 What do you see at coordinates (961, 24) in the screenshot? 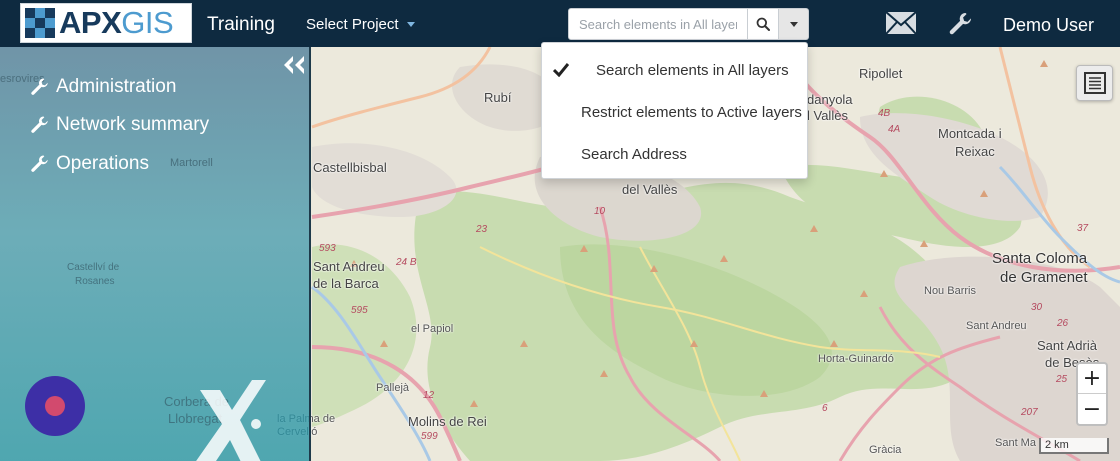
I see `settings-wrench-icon` at bounding box center [961, 24].